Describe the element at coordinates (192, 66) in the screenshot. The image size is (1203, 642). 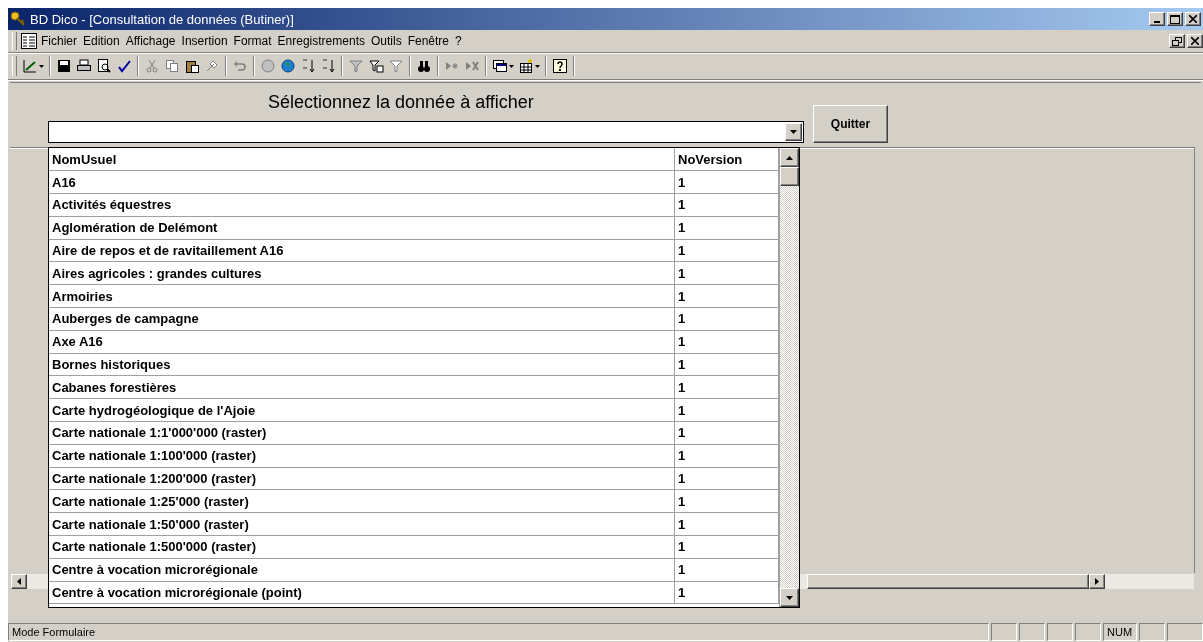
I see `paste-icon` at that location.